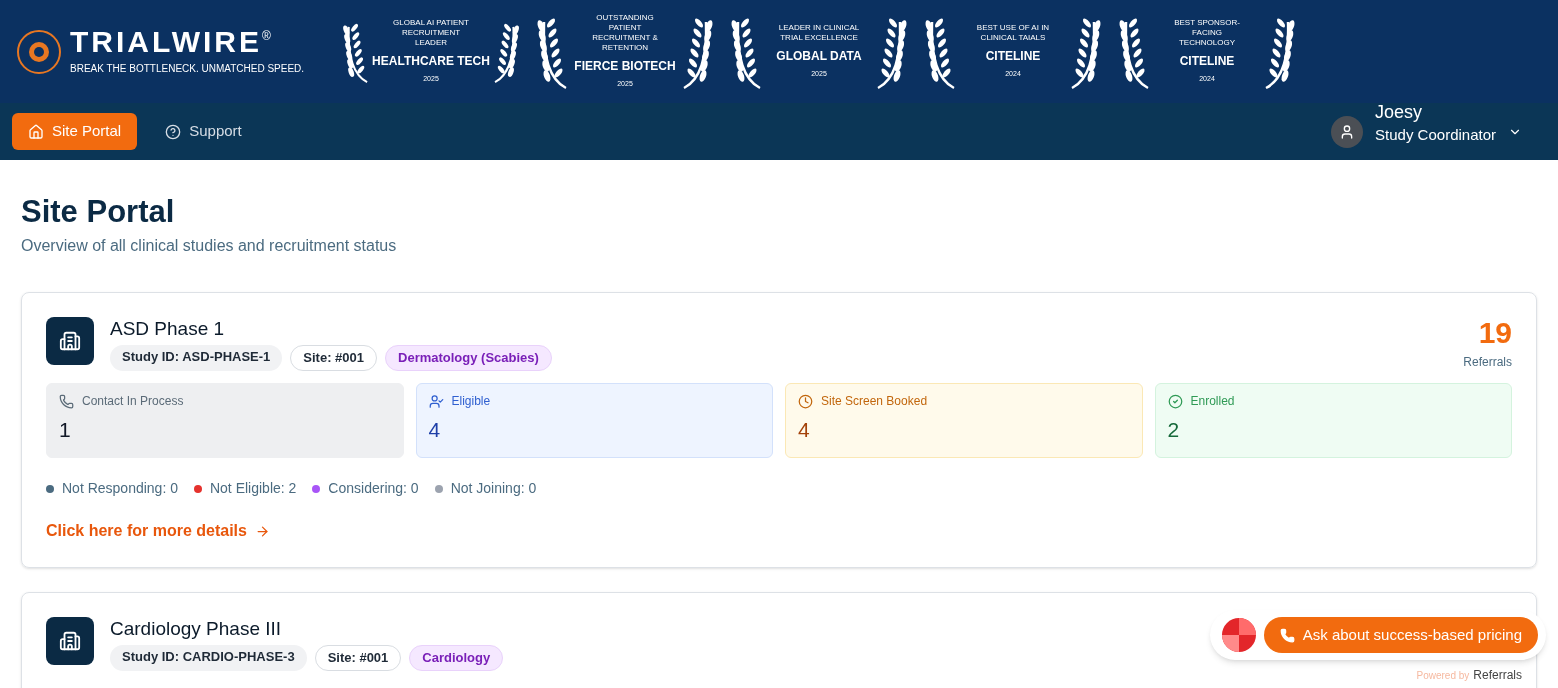 Image resolution: width=1558 pixels, height=688 pixels. What do you see at coordinates (196, 358) in the screenshot?
I see `study-id-badge: Study ID: ASD-PHASE-1` at bounding box center [196, 358].